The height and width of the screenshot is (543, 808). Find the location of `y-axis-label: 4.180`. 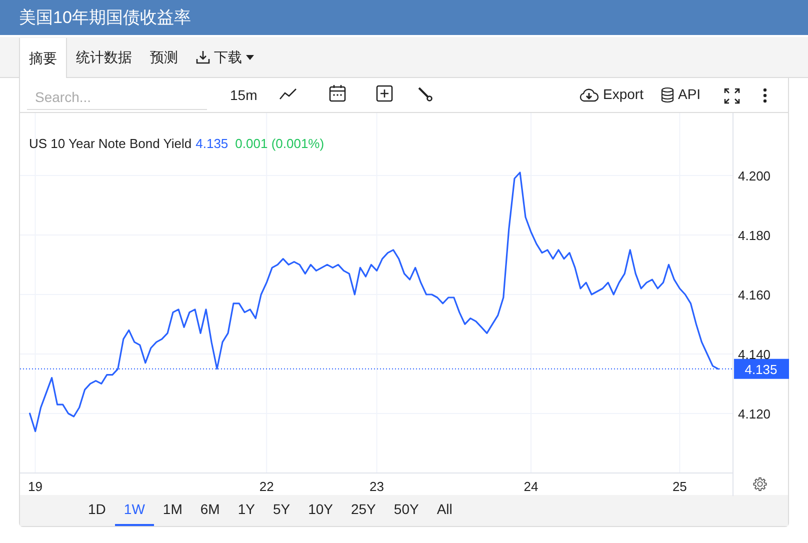

y-axis-label: 4.180 is located at coordinates (754, 235).